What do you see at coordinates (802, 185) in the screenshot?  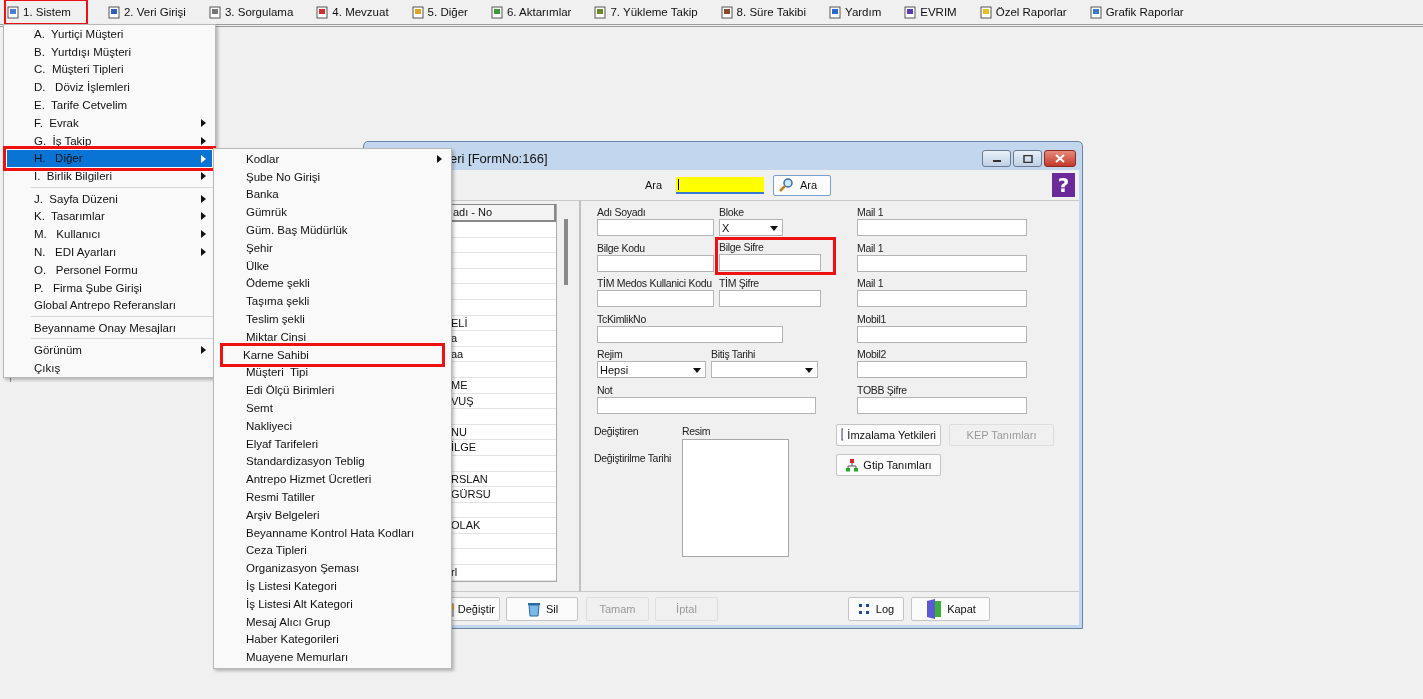 I see `search-button: Ara` at bounding box center [802, 185].